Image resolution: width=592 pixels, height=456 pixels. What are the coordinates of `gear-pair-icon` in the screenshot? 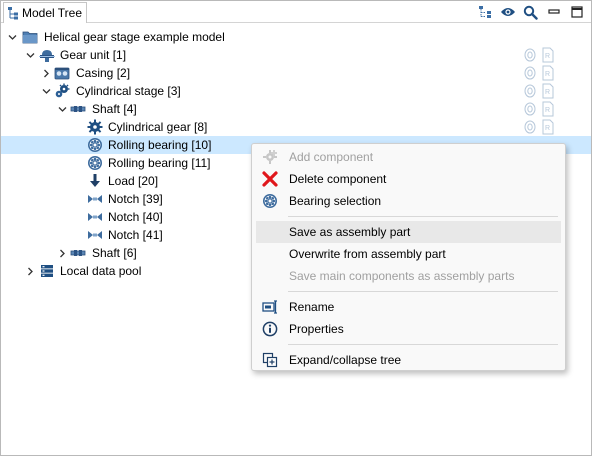 It's located at (62, 91).